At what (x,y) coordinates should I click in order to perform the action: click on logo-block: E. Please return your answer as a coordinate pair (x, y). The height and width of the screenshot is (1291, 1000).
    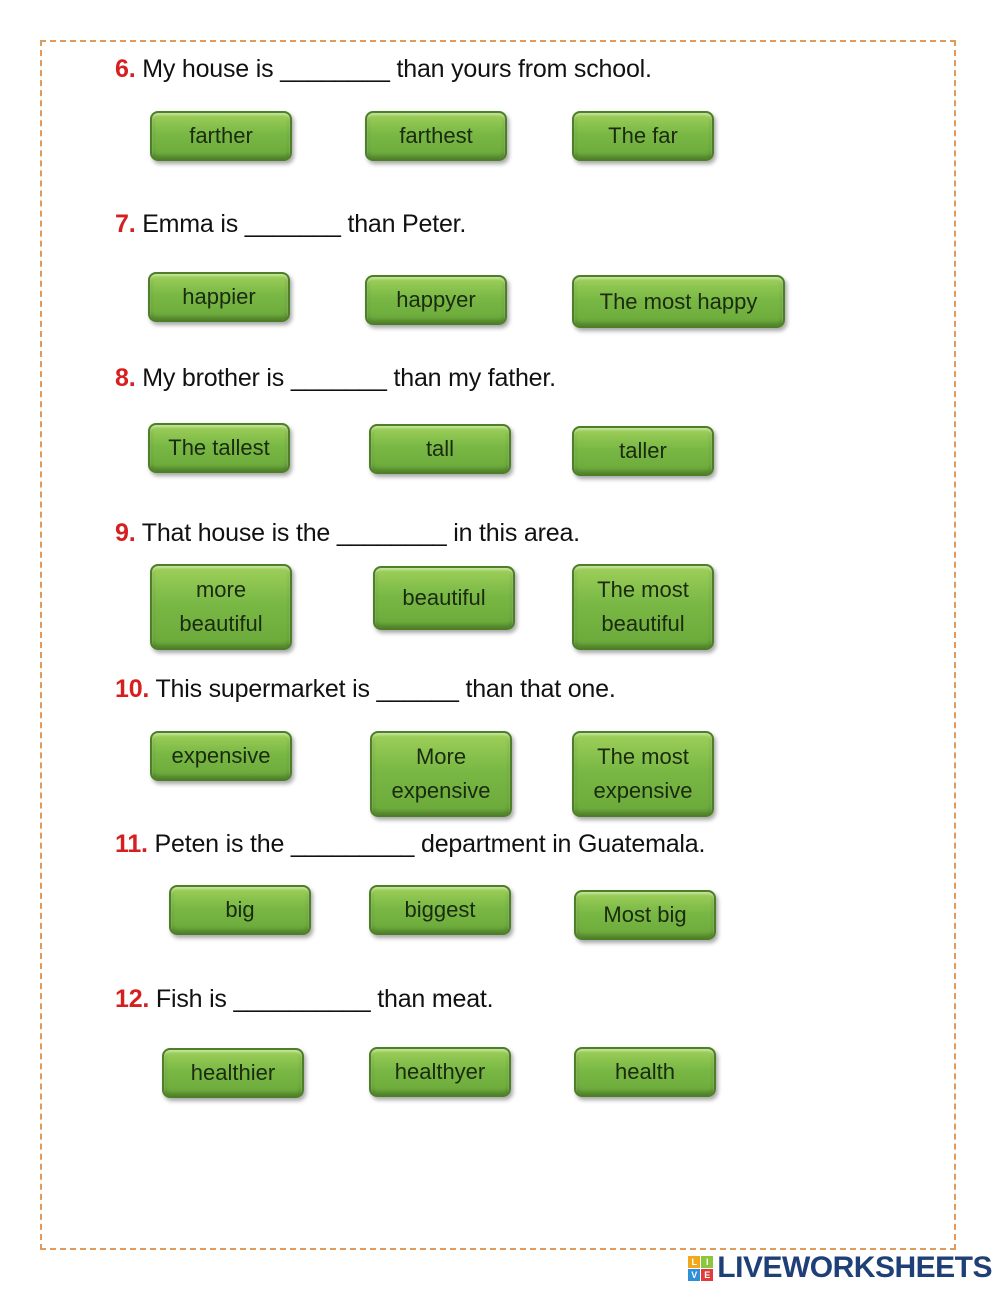
    Looking at the image, I should click on (707, 1274).